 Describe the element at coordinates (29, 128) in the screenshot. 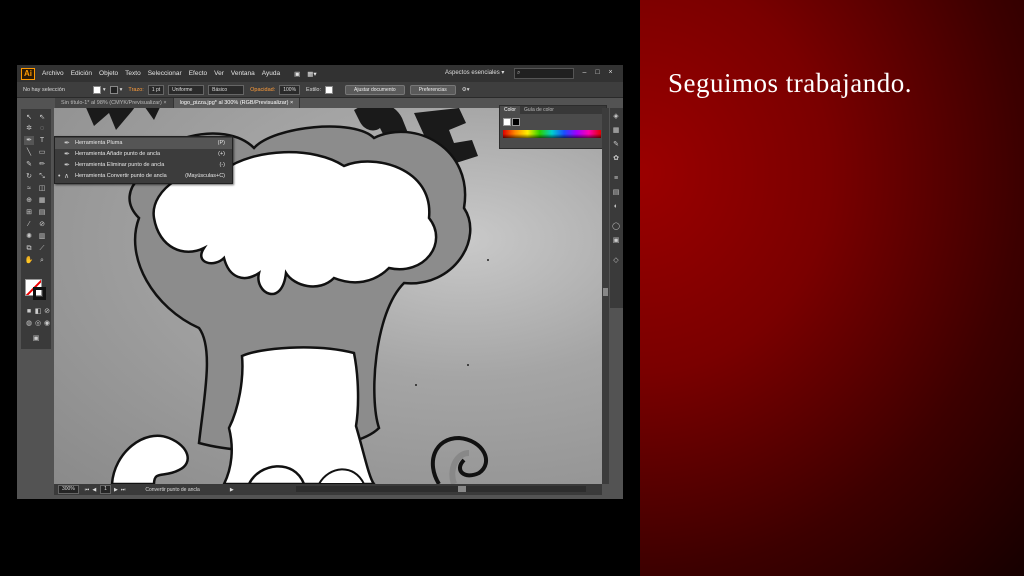

I see `magic-wand-tool-icon: ✲` at that location.